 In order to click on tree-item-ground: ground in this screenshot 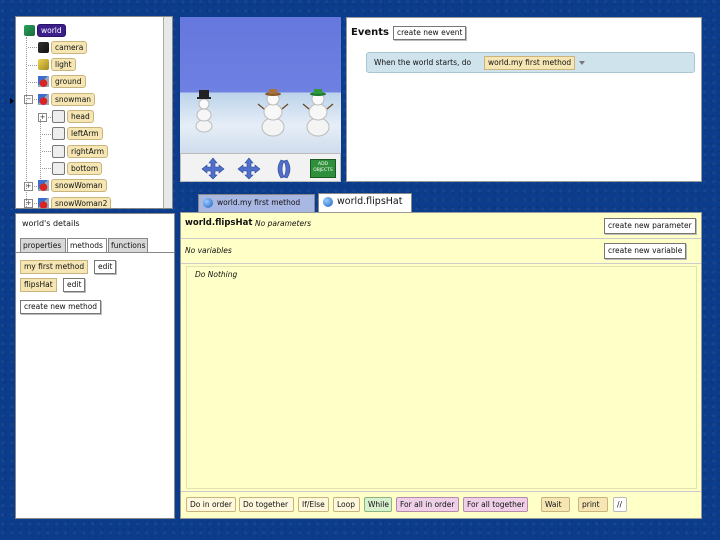, I will do `click(62, 82)`.